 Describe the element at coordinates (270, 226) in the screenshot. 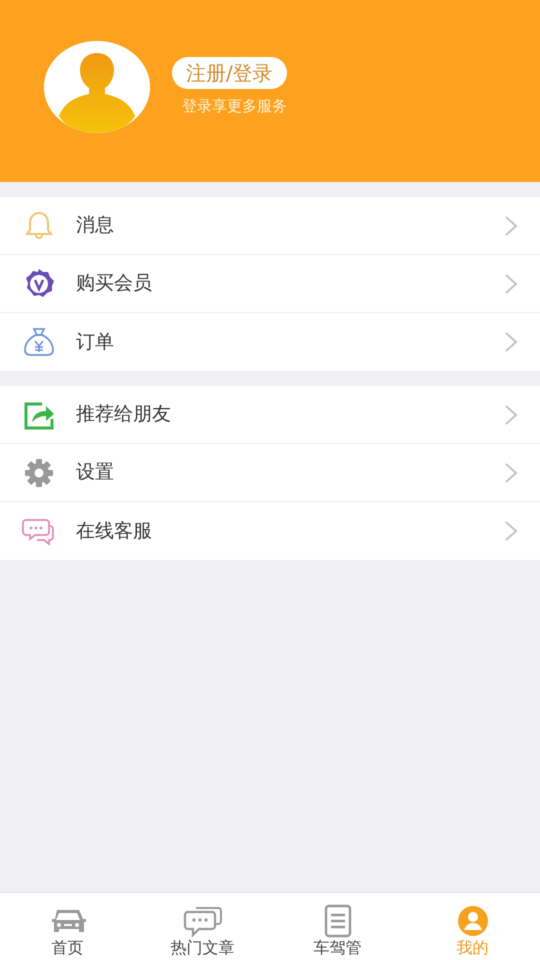

I see `menu-item: 消息` at that location.